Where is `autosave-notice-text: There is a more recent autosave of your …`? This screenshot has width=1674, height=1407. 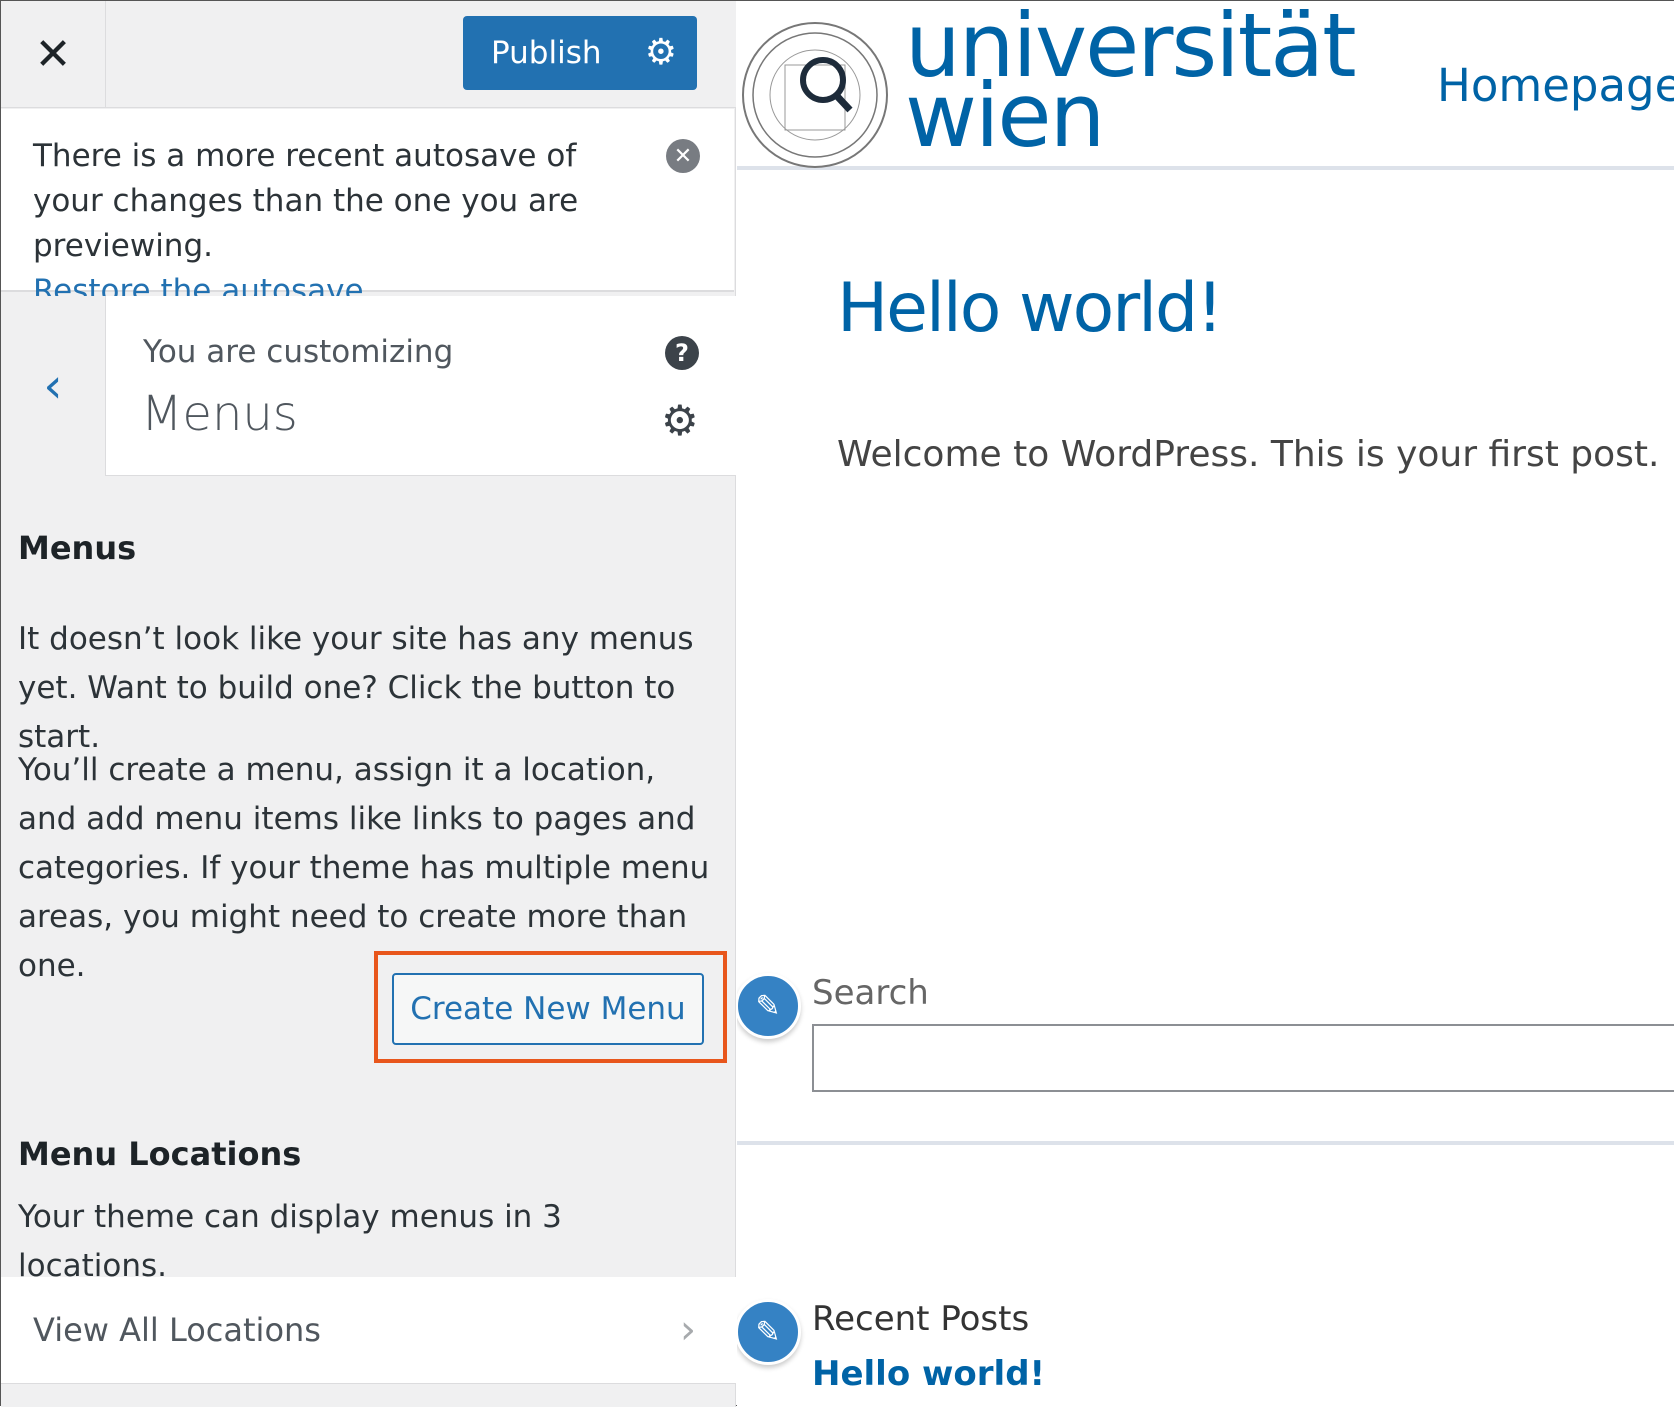 autosave-notice-text: There is a more recent autosave of your … is located at coordinates (306, 201).